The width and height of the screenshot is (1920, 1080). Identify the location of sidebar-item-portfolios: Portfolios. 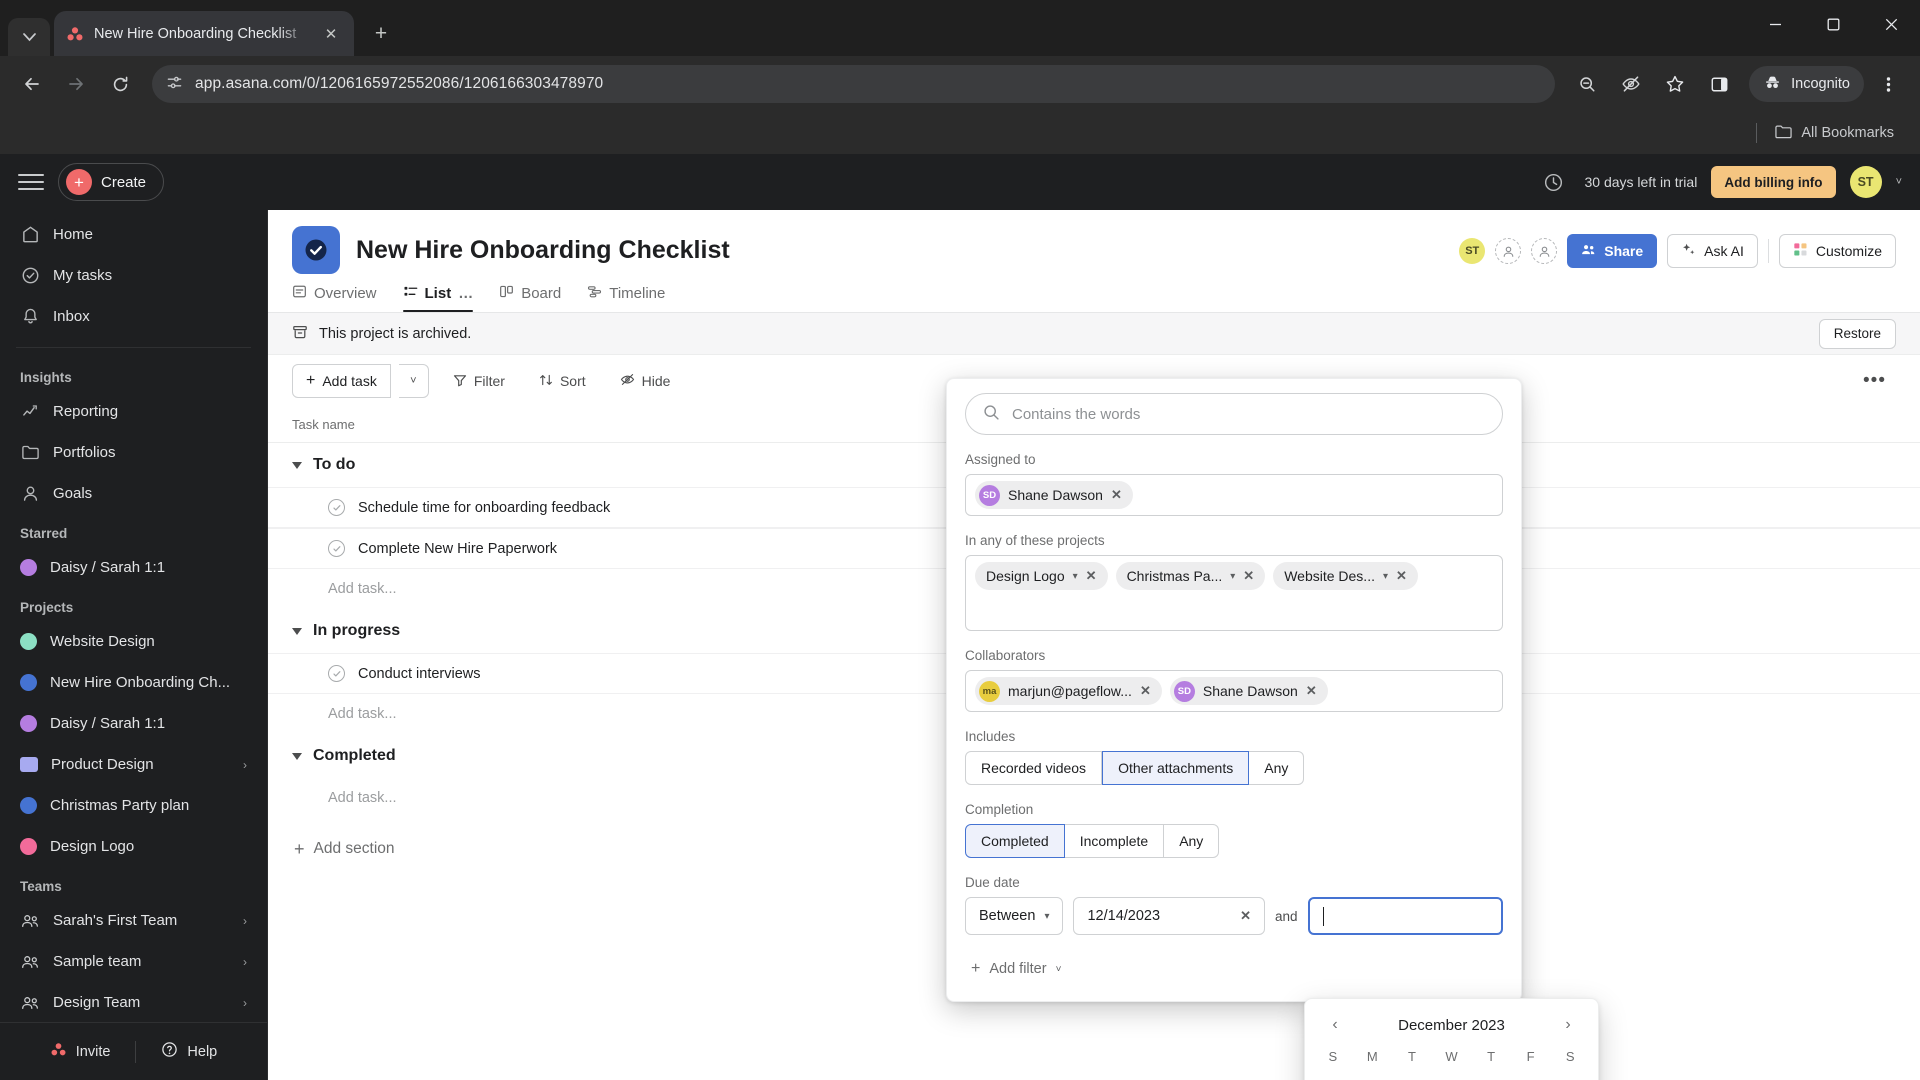
(133, 452).